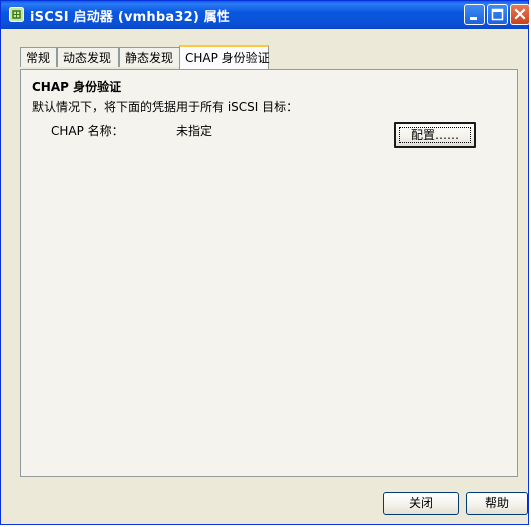 The width and height of the screenshot is (531, 527). What do you see at coordinates (497, 503) in the screenshot?
I see `help-button: 帮助` at bounding box center [497, 503].